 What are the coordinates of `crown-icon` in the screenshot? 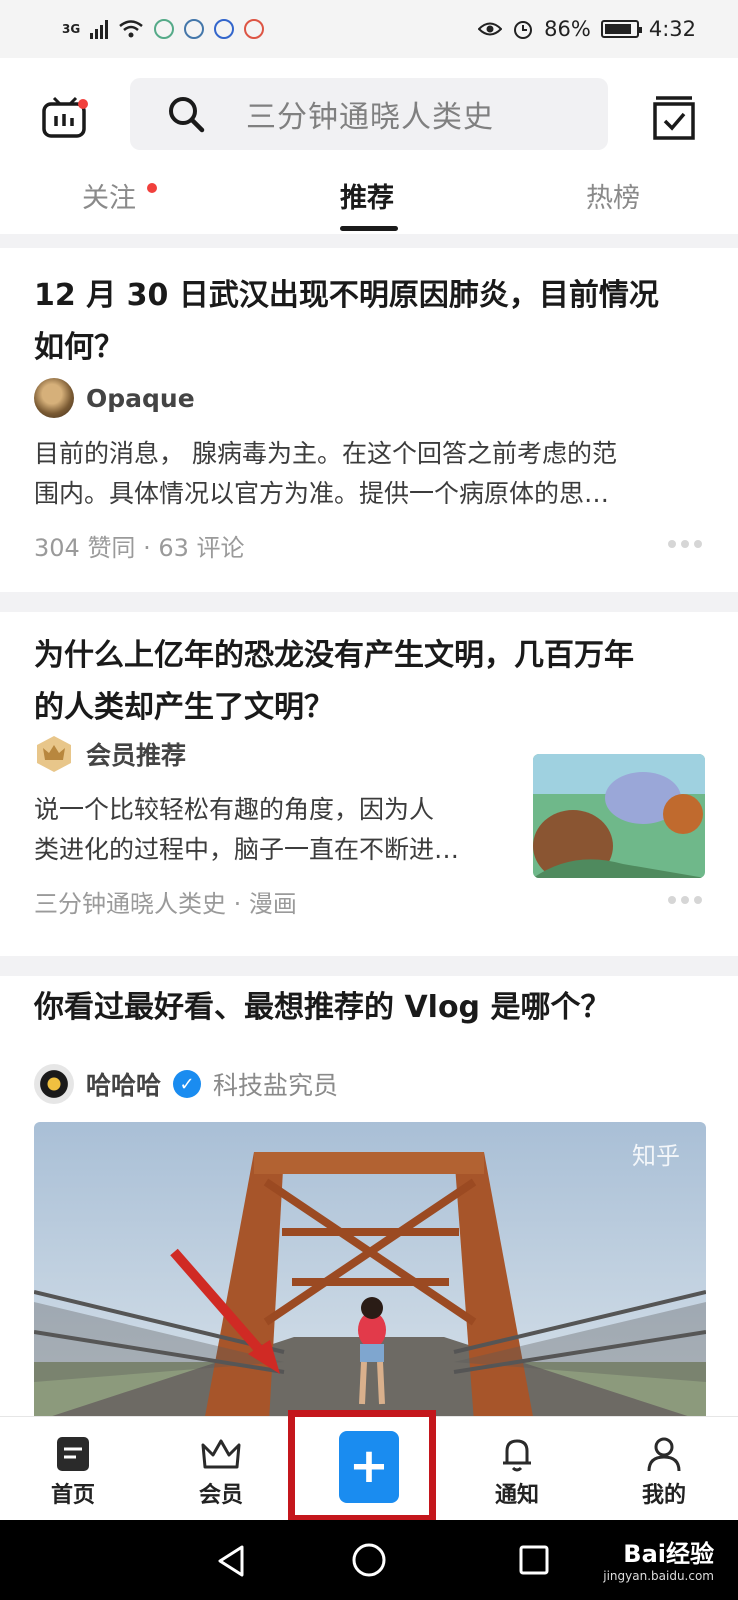 It's located at (221, 1454).